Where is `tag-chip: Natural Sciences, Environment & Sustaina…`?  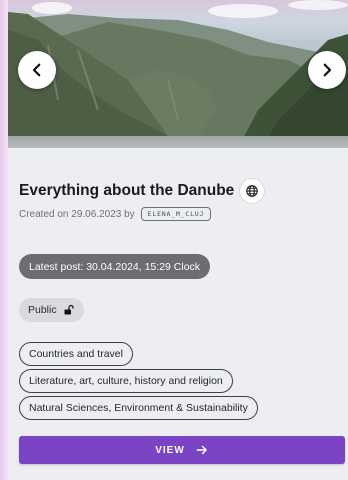 tag-chip: Natural Sciences, Environment & Sustaina… is located at coordinates (138, 408).